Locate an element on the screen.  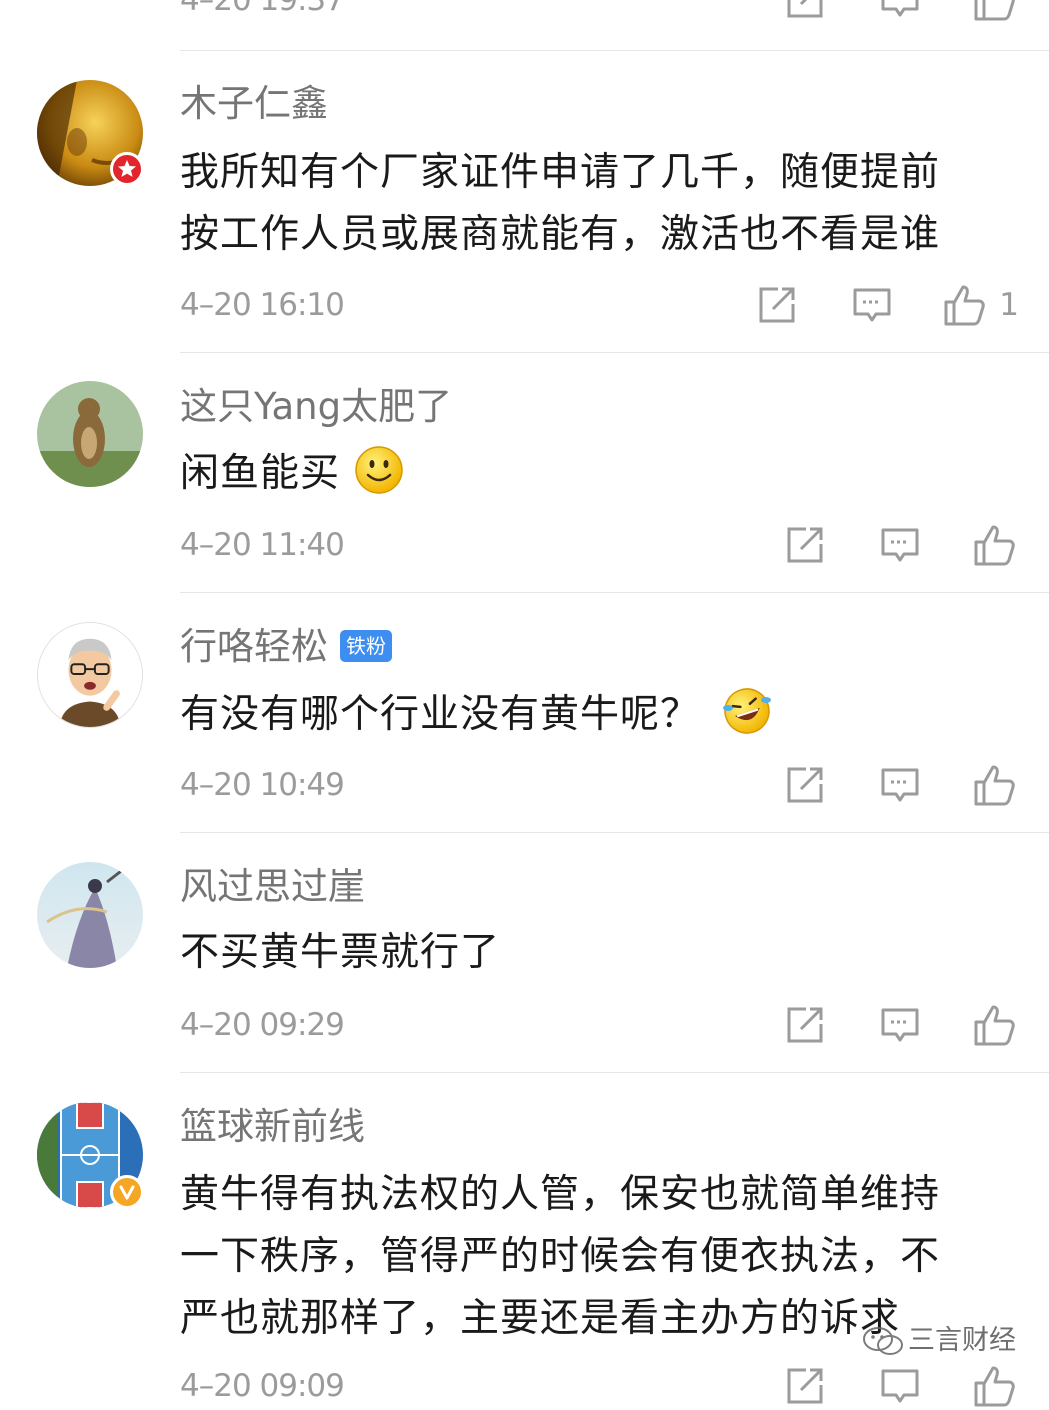
comment-text-line: 不买黄牛票就行了 is located at coordinates (340, 952).